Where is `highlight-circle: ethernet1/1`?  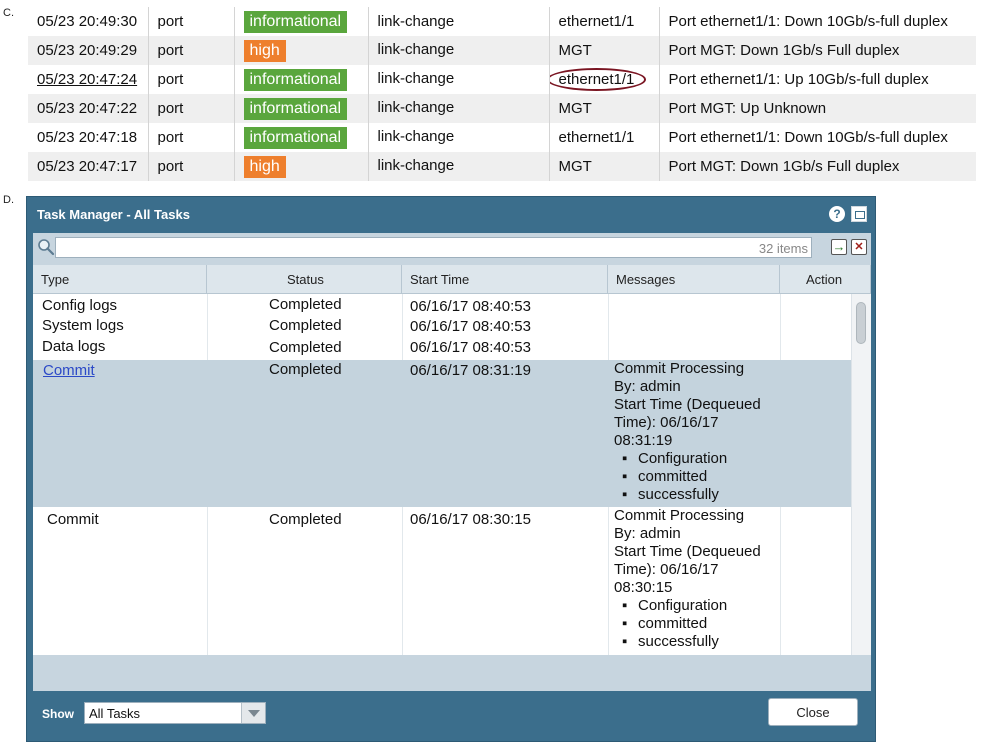 highlight-circle: ethernet1/1 is located at coordinates (598, 79).